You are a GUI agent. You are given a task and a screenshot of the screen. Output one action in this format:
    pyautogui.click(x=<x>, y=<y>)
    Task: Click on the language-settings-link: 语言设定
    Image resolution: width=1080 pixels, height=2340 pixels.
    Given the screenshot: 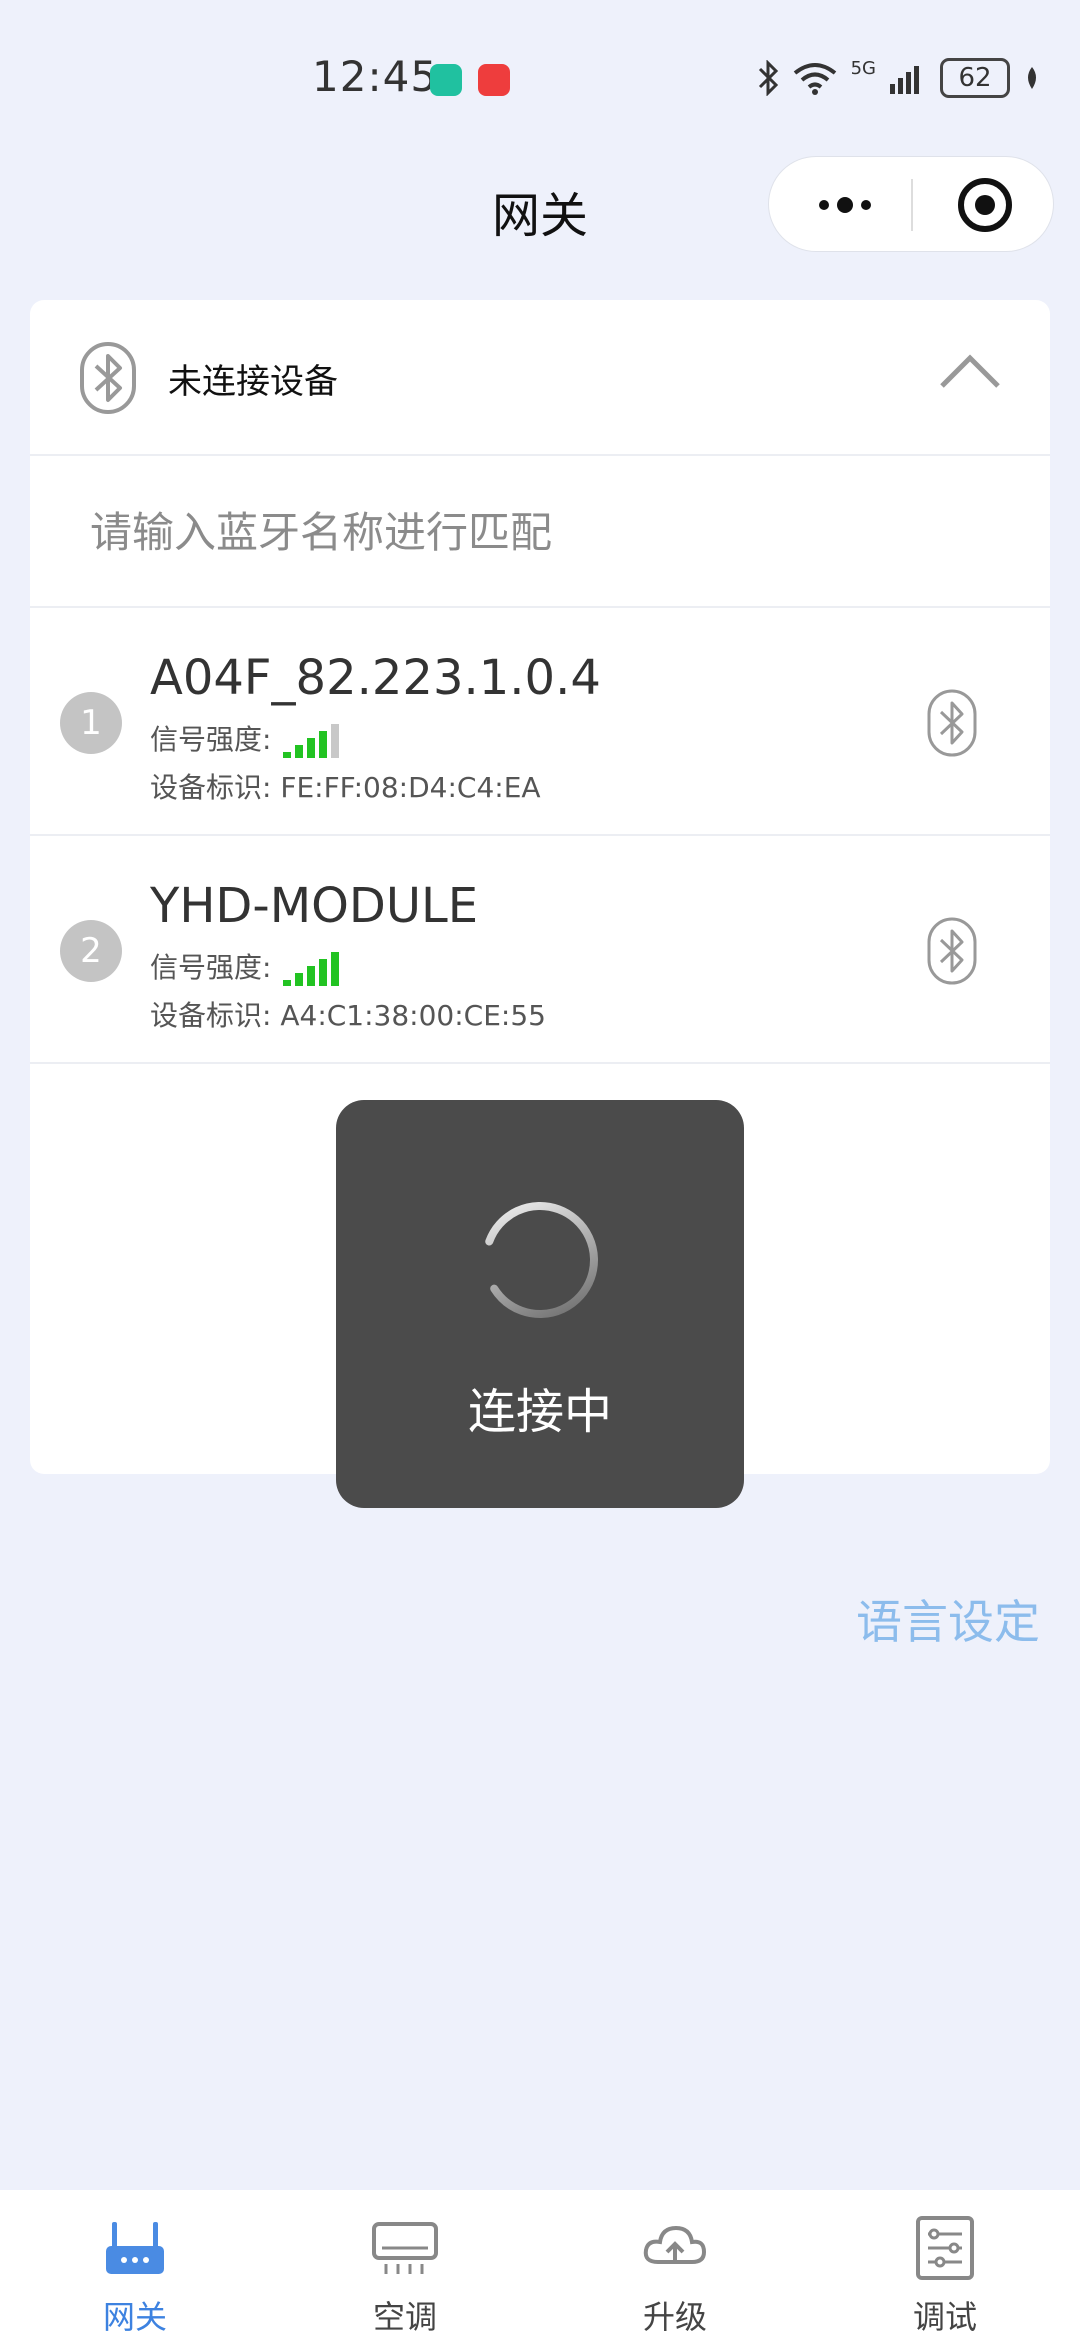 What is the action you would take?
    pyautogui.click(x=948, y=1619)
    